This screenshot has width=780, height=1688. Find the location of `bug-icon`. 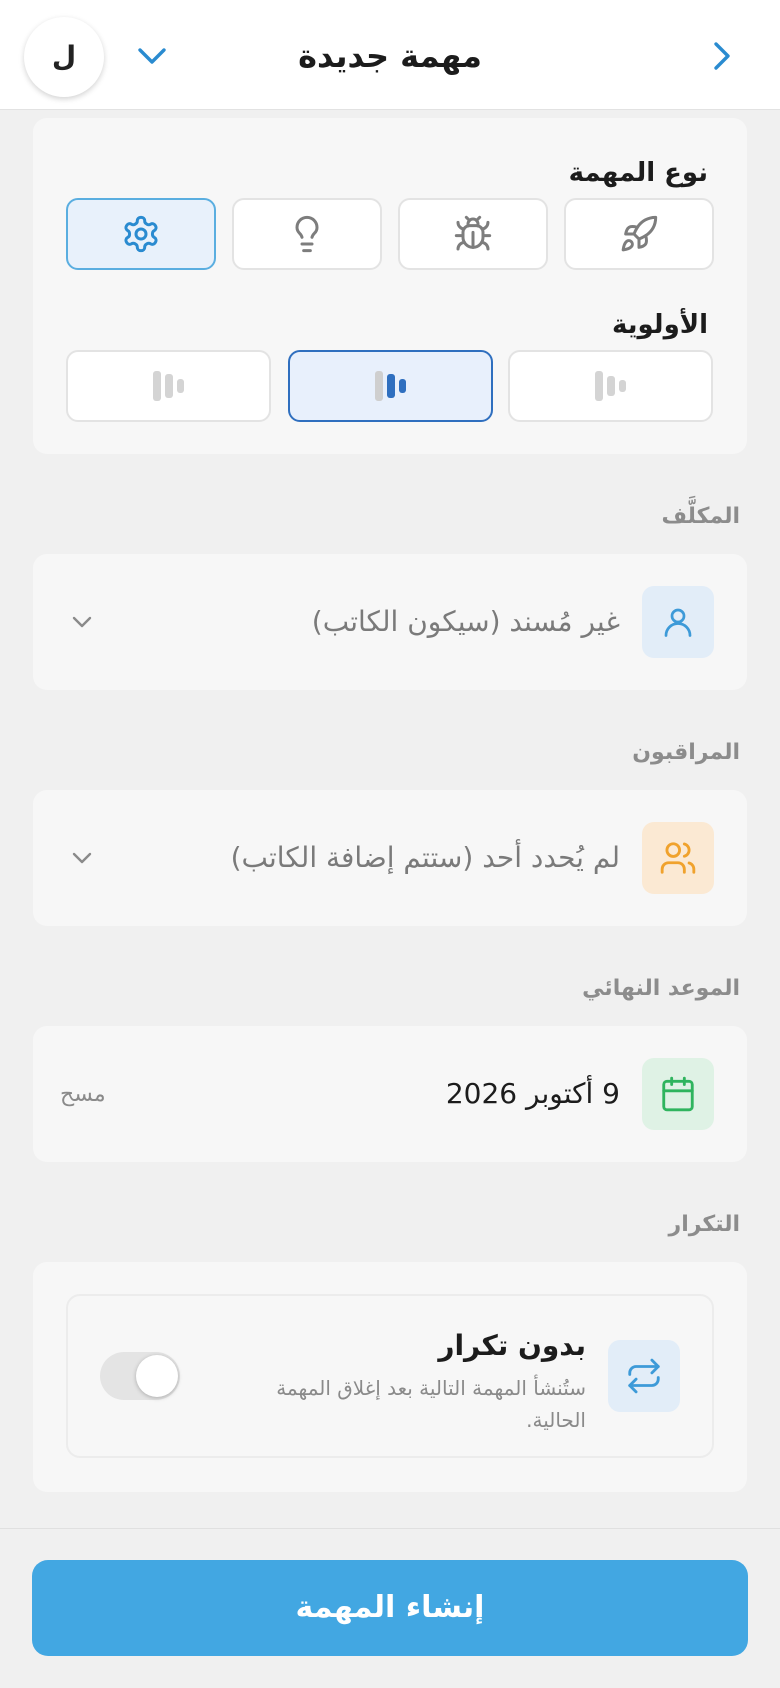

bug-icon is located at coordinates (473, 233).